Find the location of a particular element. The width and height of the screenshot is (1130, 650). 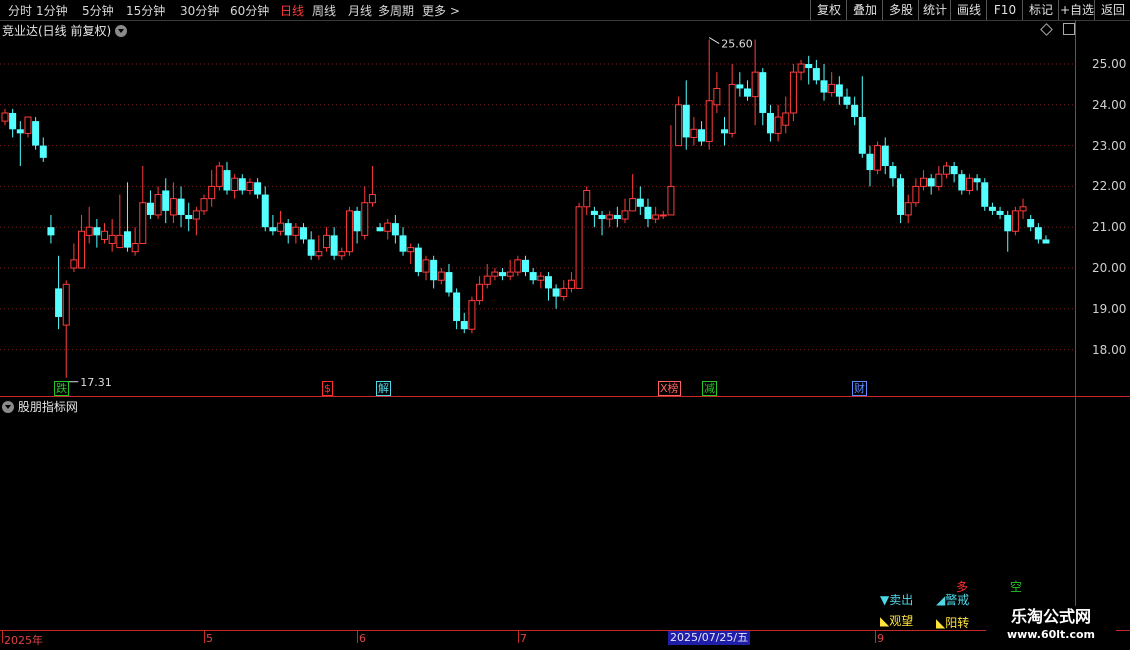

date-axis-label: 5 is located at coordinates (209, 638).